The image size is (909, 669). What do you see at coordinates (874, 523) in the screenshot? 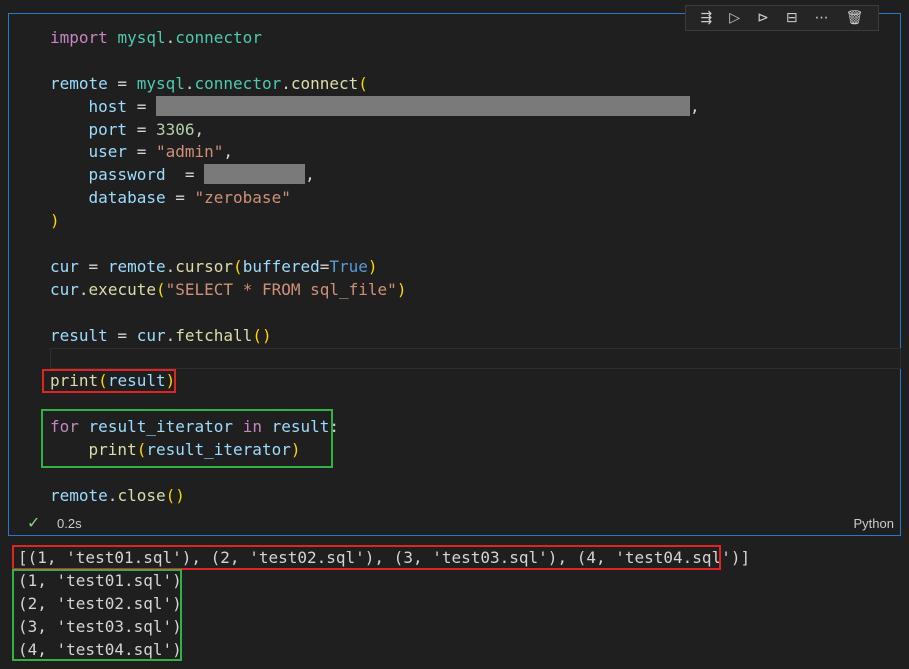
I see `language-label: Python` at bounding box center [874, 523].